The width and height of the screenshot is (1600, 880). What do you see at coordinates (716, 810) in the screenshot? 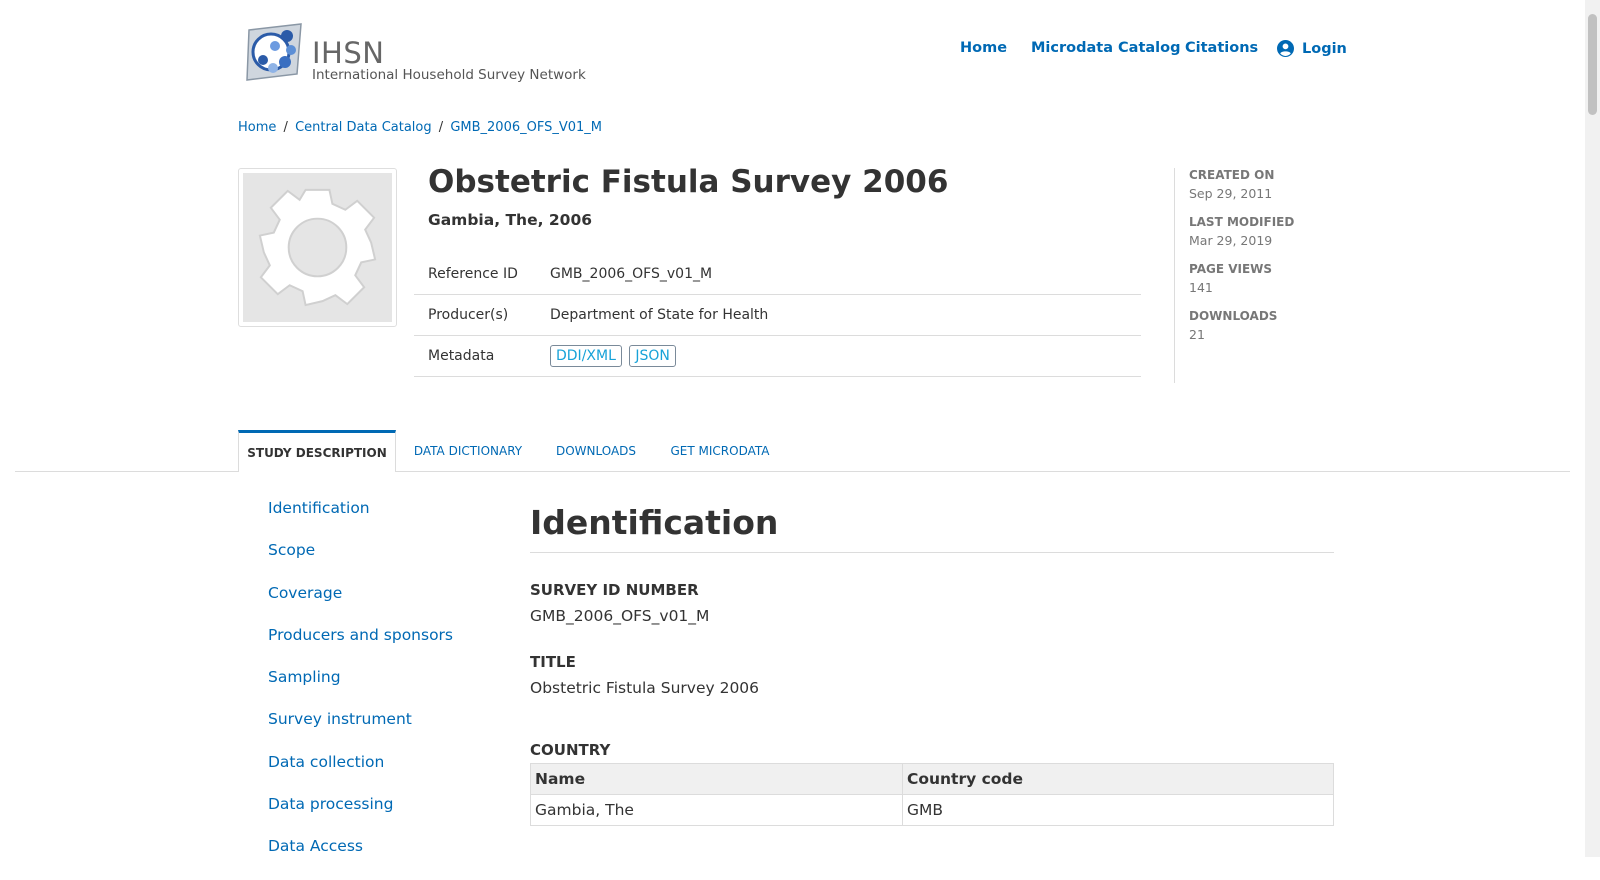
I see `country-name-cell: Gambia, The` at bounding box center [716, 810].